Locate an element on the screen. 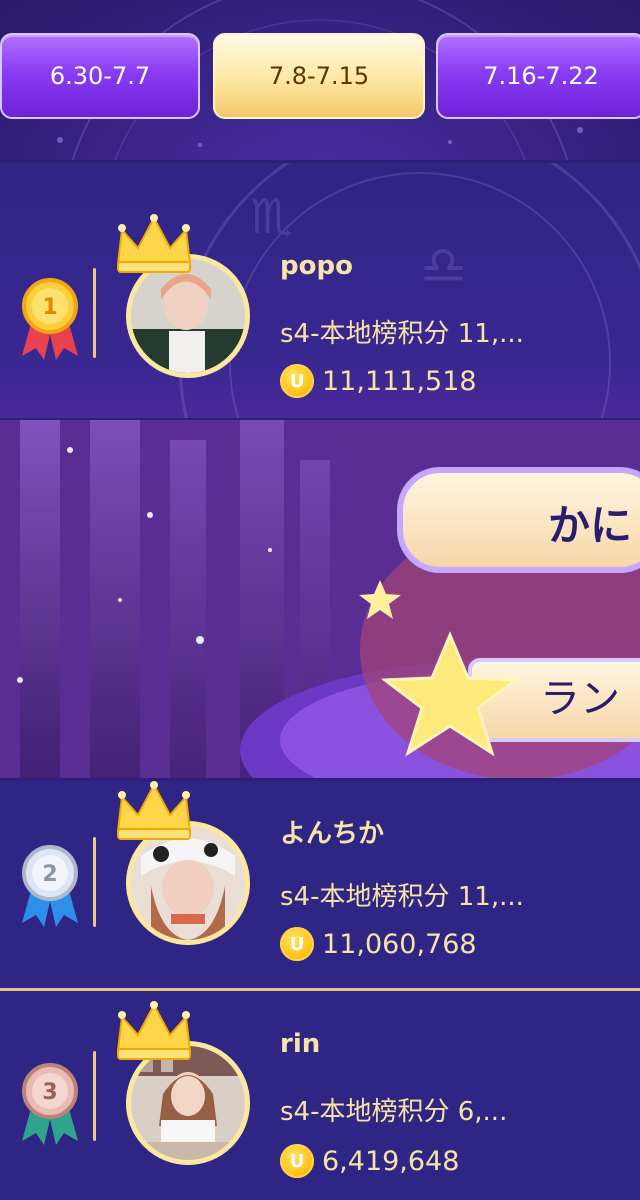  coin-count: U 11,111,518 is located at coordinates (378, 381).